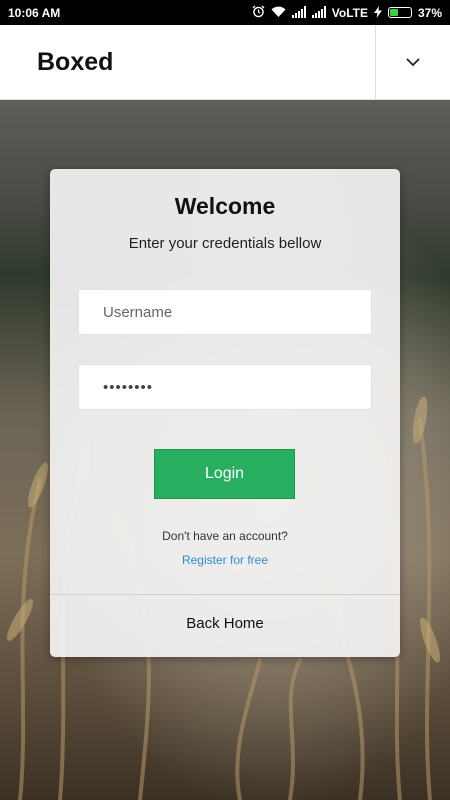  What do you see at coordinates (224, 474) in the screenshot?
I see `login-button: Login` at bounding box center [224, 474].